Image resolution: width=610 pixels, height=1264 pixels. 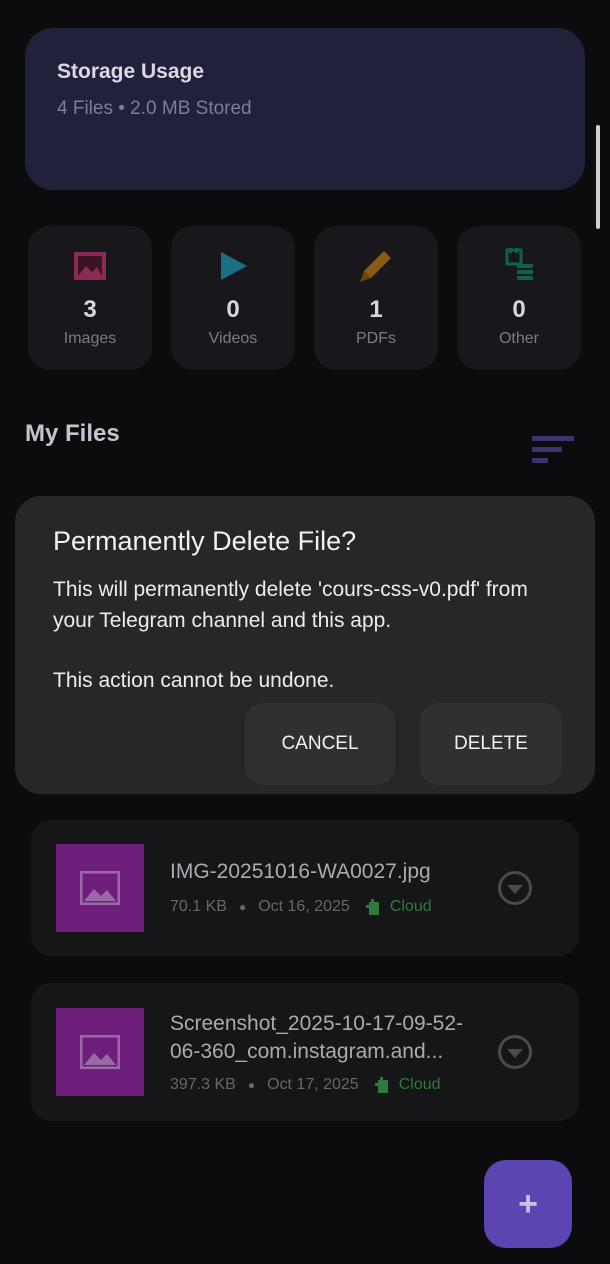 I want to click on file-size: 397.3 KB, so click(x=203, y=1084).